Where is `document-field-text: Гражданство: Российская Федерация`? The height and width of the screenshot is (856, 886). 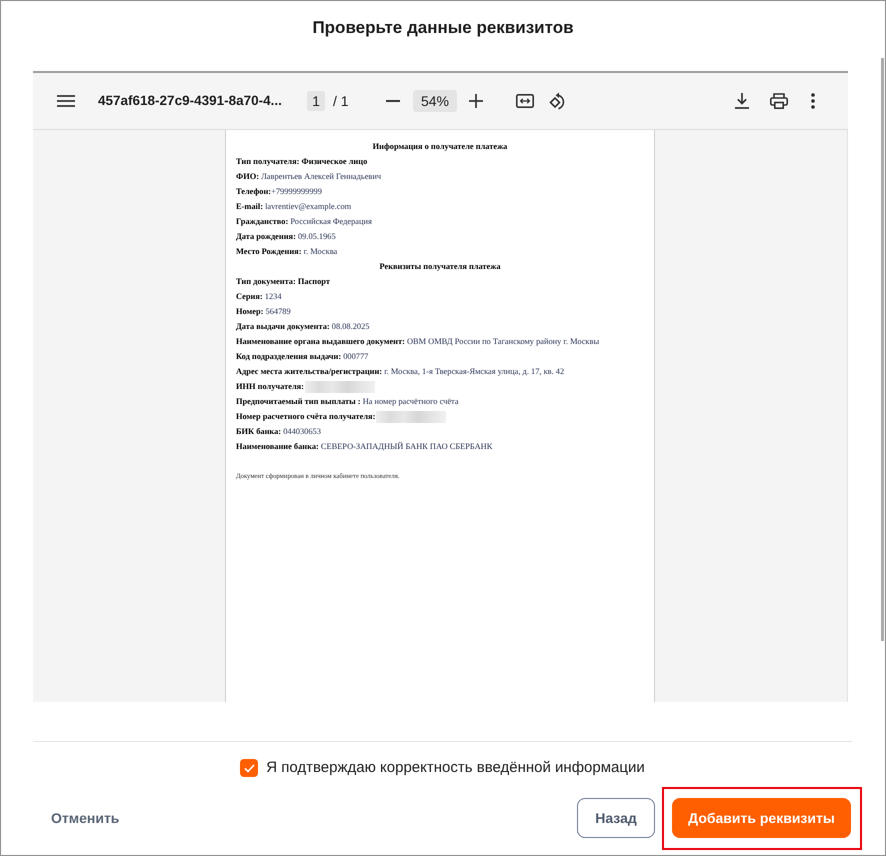 document-field-text: Гражданство: Российская Федерация is located at coordinates (304, 222).